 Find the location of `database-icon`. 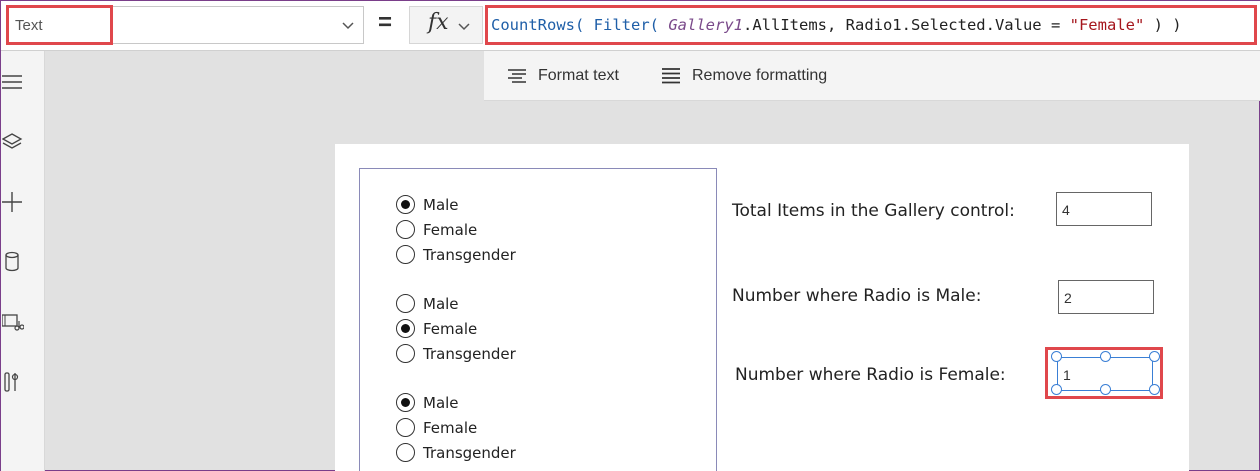

database-icon is located at coordinates (13, 262).